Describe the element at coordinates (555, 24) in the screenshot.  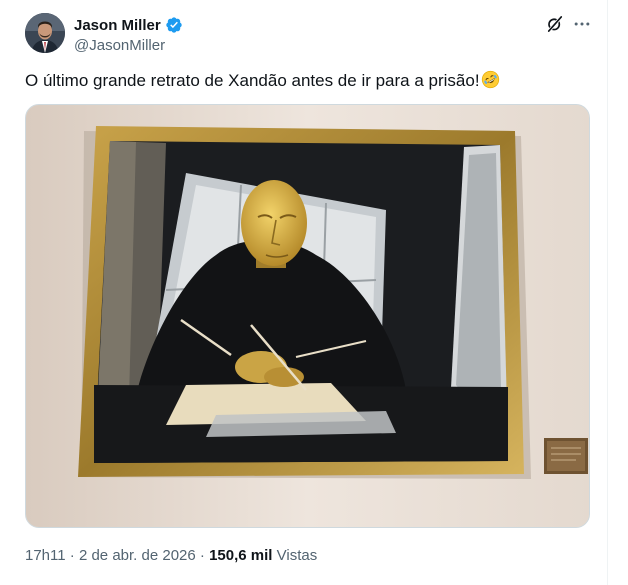
I see `grok-icon` at that location.